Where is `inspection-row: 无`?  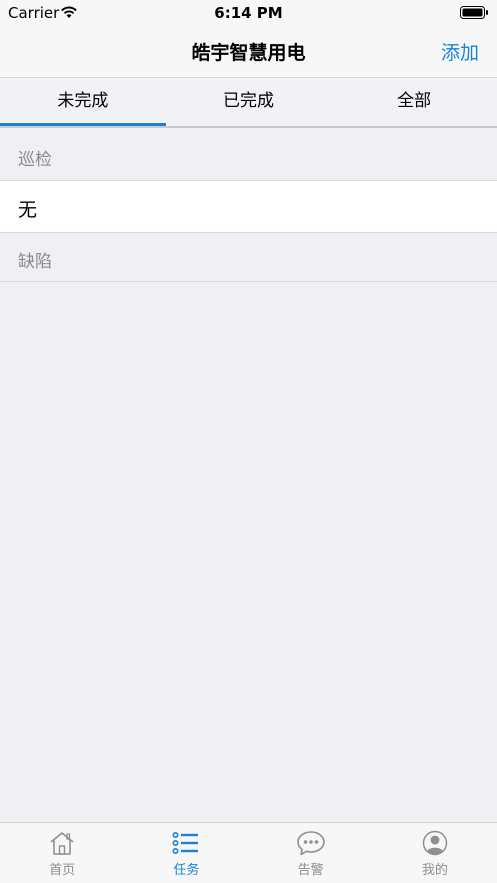 inspection-row: 无 is located at coordinates (248, 207).